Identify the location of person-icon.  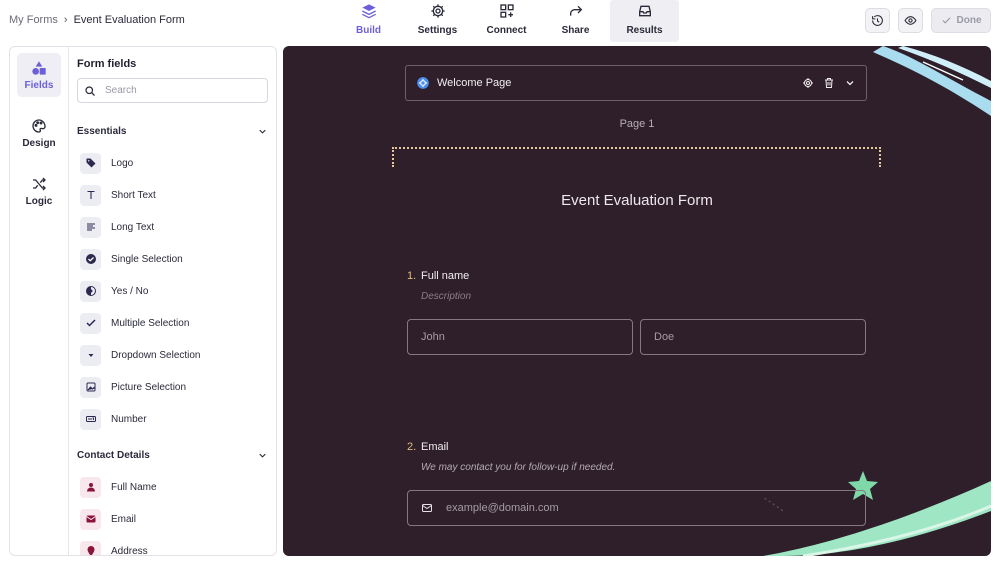
(90, 487).